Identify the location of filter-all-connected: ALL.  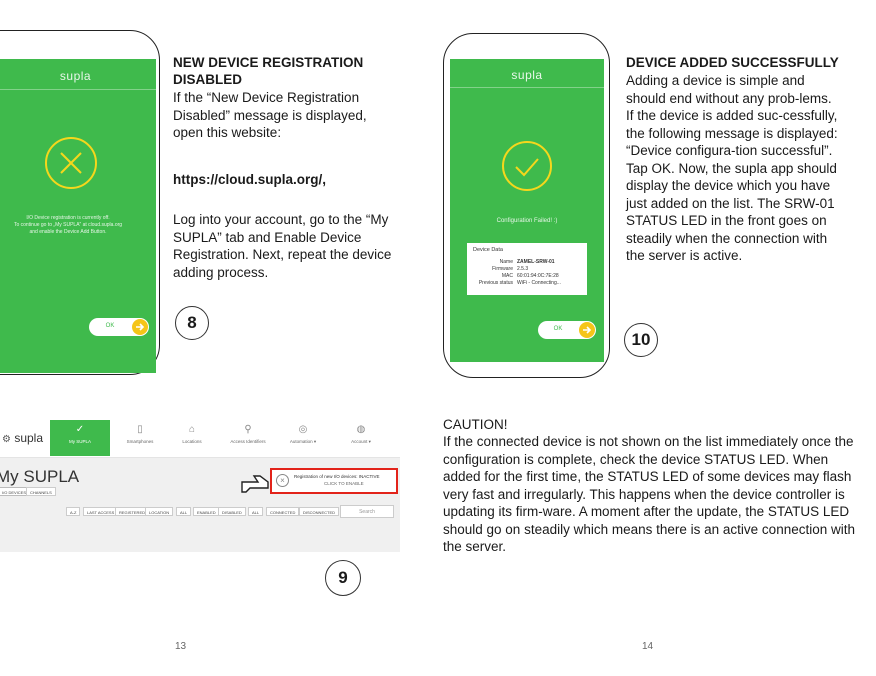
(256, 511).